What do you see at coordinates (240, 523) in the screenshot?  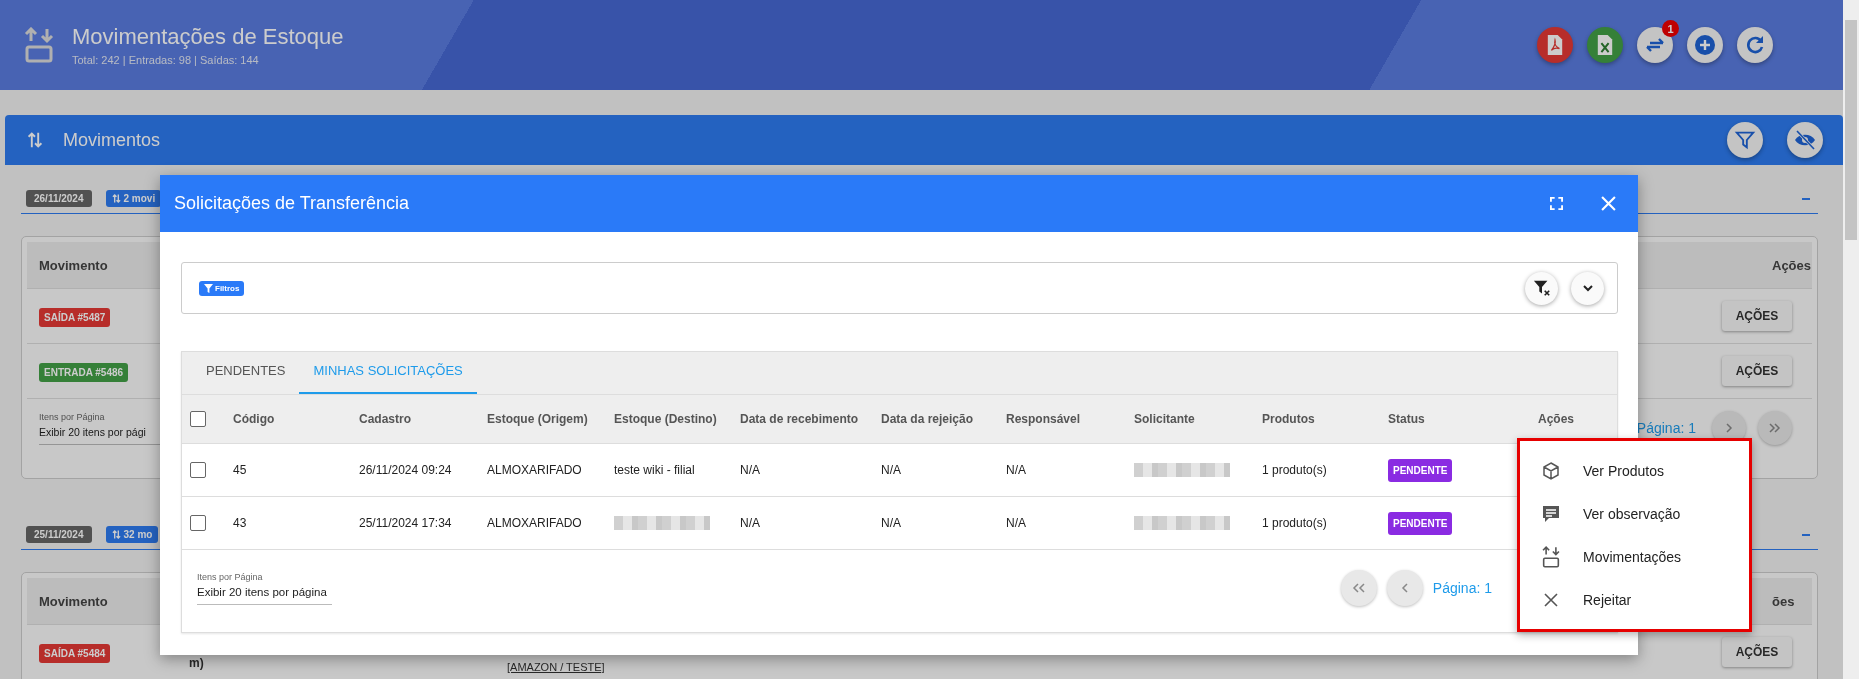 I see `table-cell-text: 43` at bounding box center [240, 523].